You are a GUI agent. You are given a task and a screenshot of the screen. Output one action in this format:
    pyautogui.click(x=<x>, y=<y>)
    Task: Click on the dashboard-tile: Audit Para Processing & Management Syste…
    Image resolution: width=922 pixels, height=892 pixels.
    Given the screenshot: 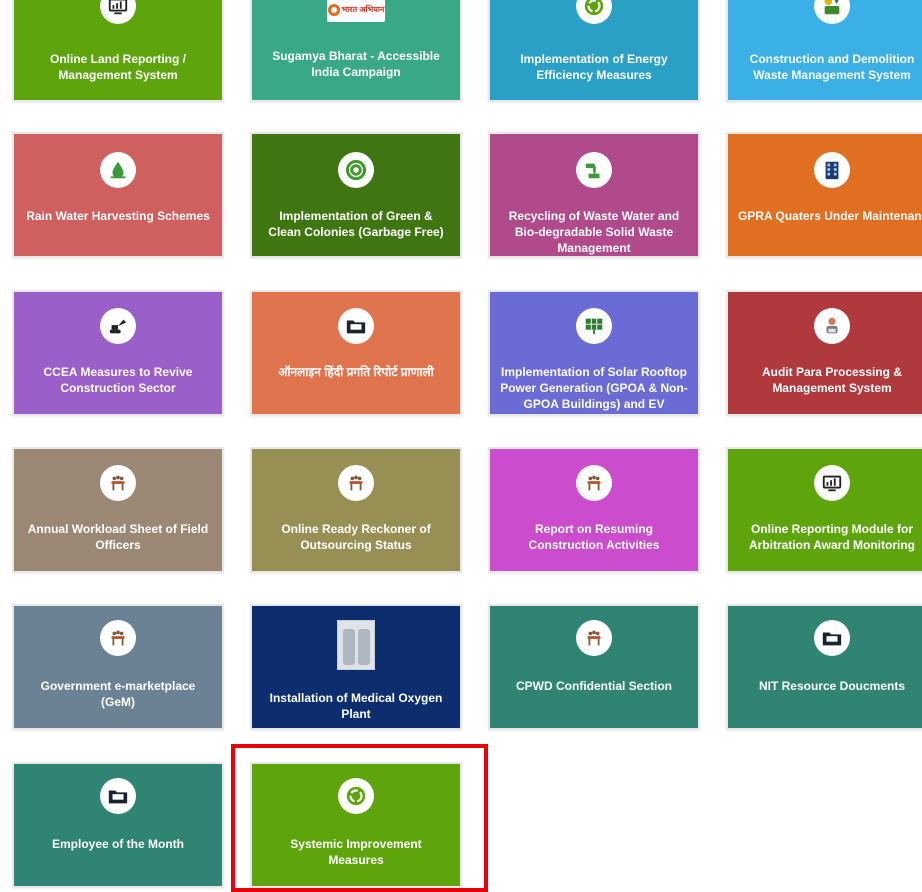 What is the action you would take?
    pyautogui.click(x=824, y=353)
    